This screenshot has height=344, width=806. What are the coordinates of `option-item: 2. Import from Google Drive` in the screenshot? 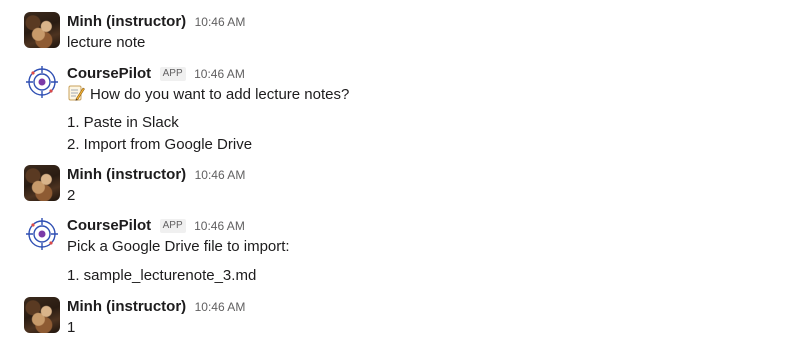 It's located at (160, 144).